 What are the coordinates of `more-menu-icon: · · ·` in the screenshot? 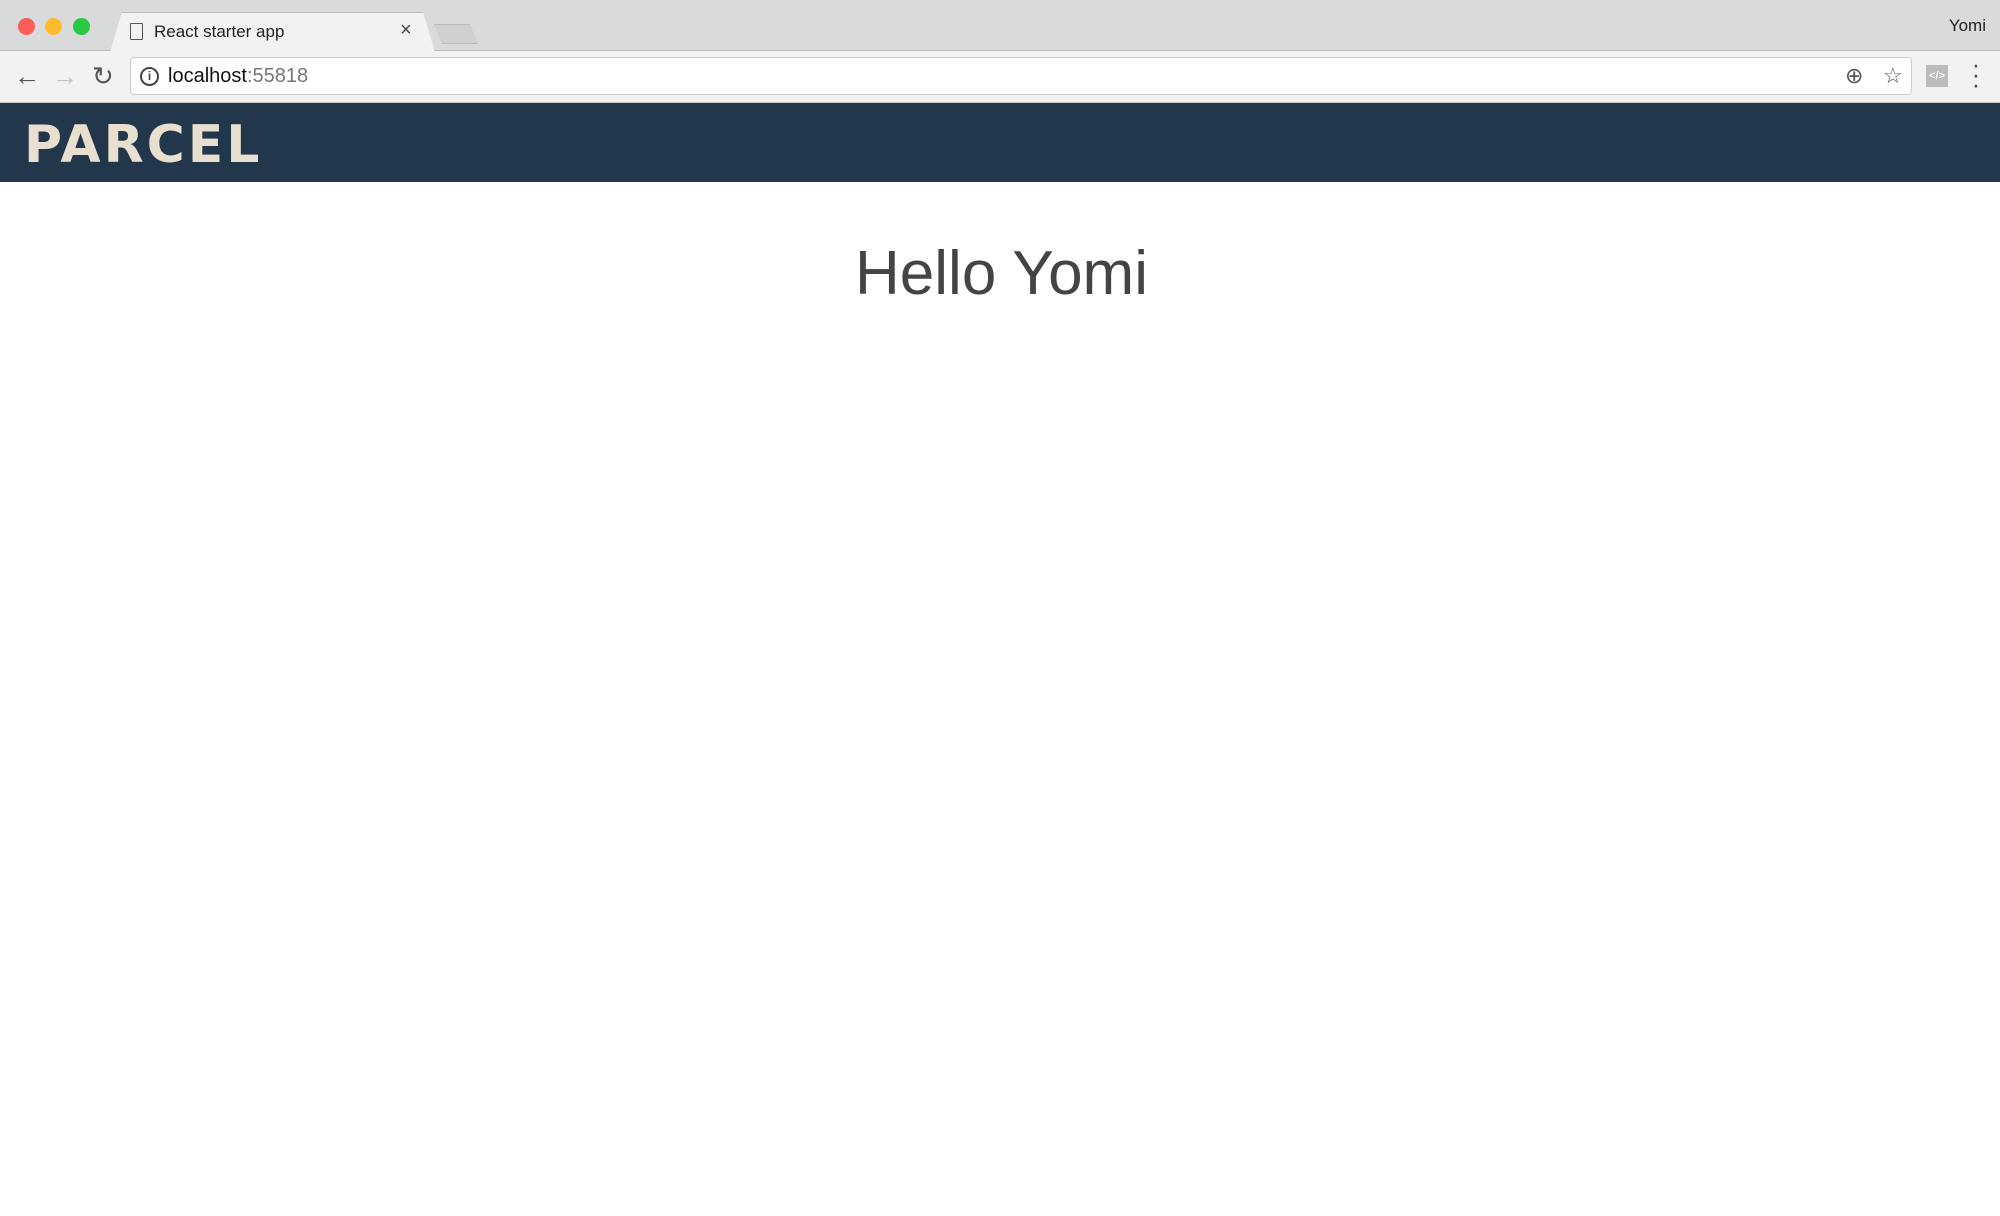 It's located at (1976, 74).